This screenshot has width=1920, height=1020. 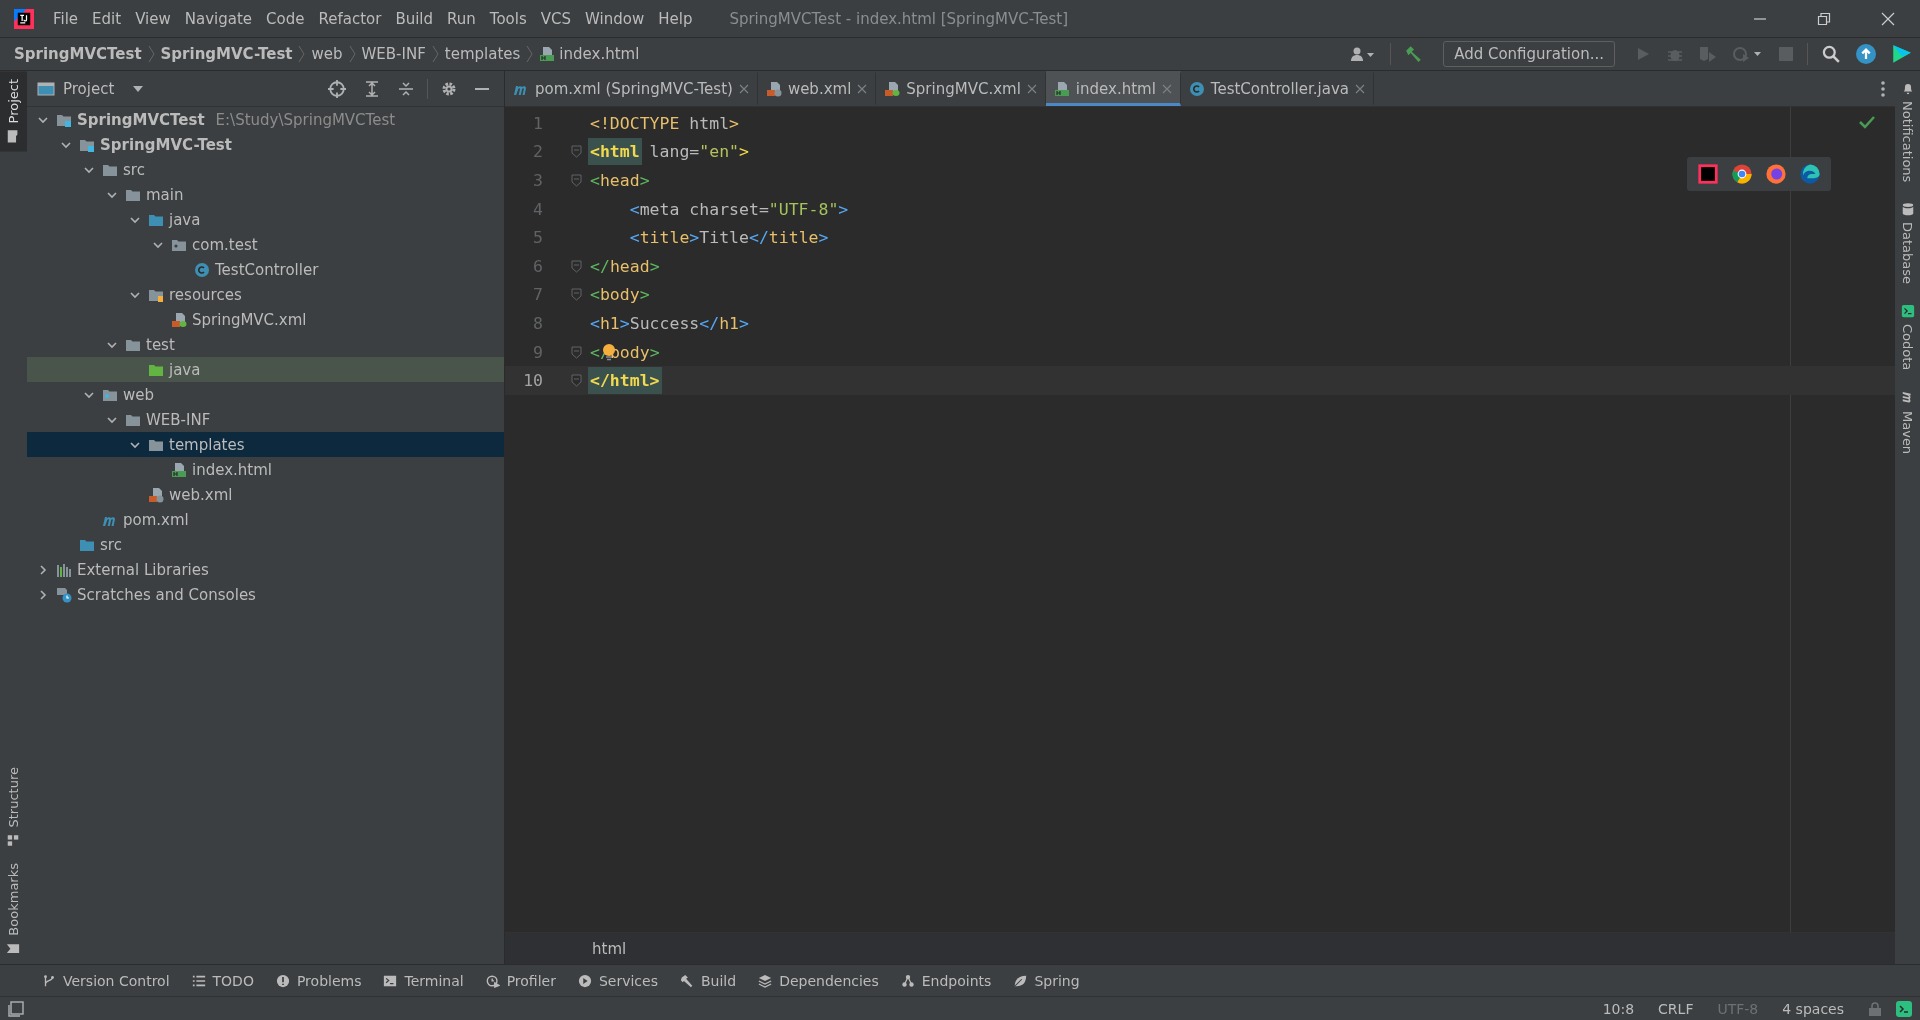 I want to click on tool-window-tab: Codota, so click(x=1907, y=337).